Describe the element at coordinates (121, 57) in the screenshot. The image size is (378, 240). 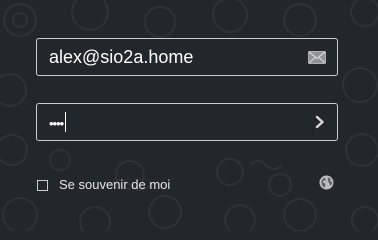
I see `email-value: alex@sio2a.home` at that location.